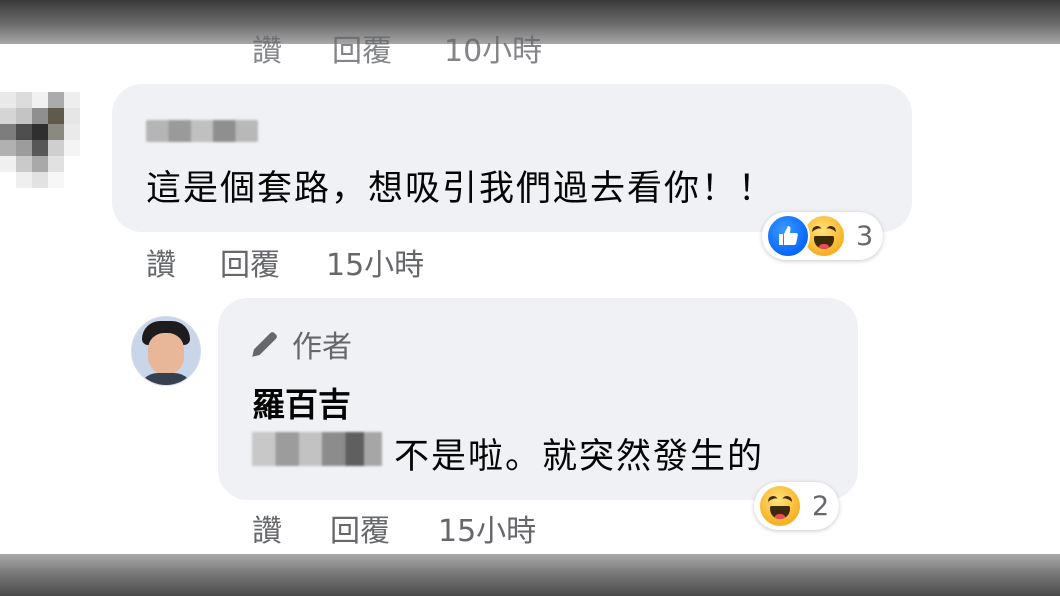 Image resolution: width=1060 pixels, height=596 pixels. I want to click on reply-reactions: 2, so click(797, 506).